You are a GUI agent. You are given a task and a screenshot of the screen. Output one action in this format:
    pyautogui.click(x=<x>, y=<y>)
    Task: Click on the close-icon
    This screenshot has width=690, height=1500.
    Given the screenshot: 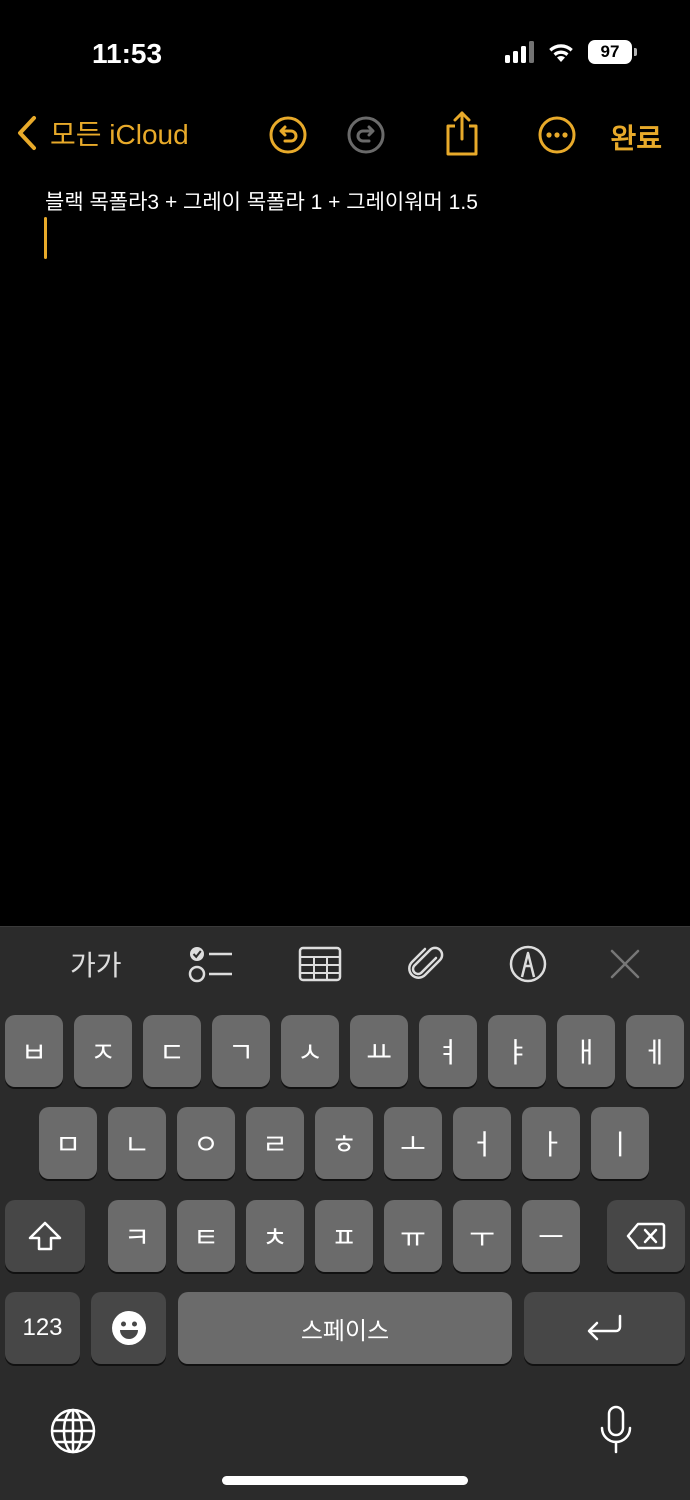 What is the action you would take?
    pyautogui.click(x=625, y=964)
    